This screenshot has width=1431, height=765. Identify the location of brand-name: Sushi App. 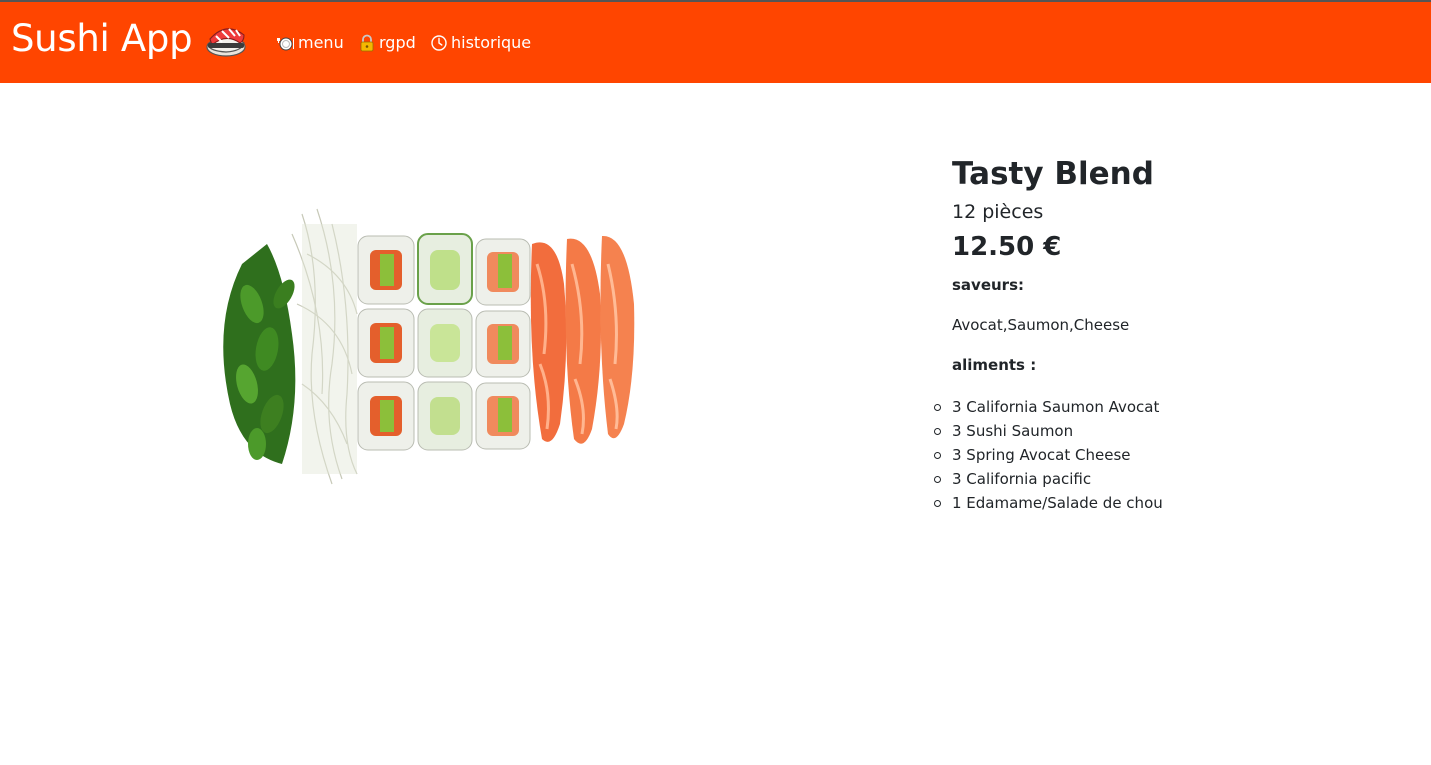
(102, 38).